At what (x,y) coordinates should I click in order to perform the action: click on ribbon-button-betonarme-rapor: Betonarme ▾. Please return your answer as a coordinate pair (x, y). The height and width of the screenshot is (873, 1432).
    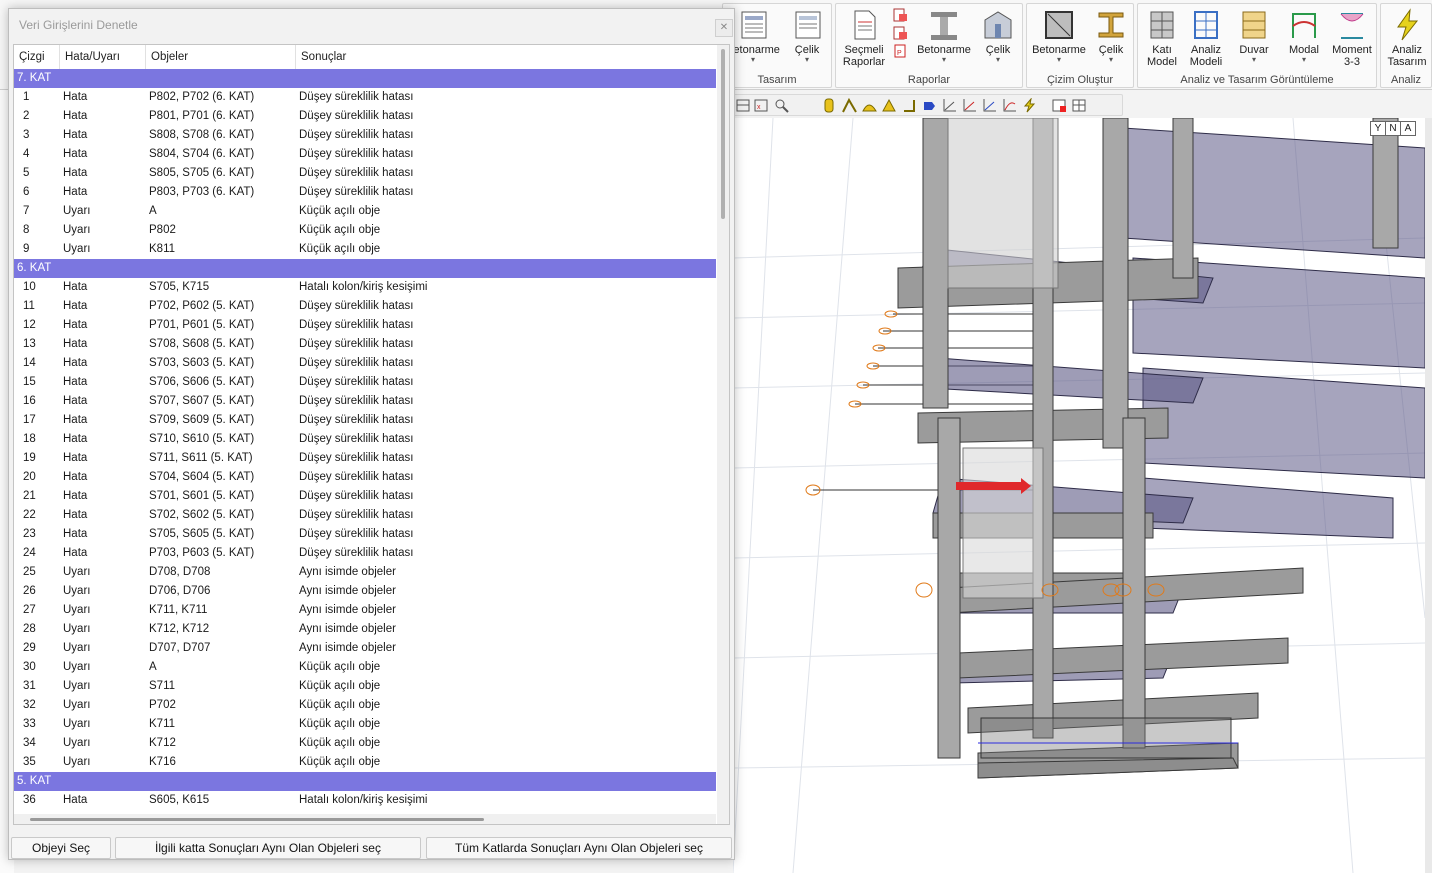
    Looking at the image, I should click on (944, 40).